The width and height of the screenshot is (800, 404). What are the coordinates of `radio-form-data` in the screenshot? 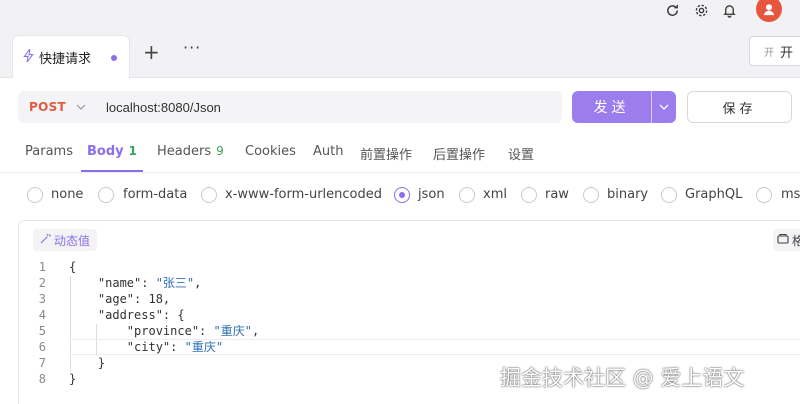 It's located at (106, 195).